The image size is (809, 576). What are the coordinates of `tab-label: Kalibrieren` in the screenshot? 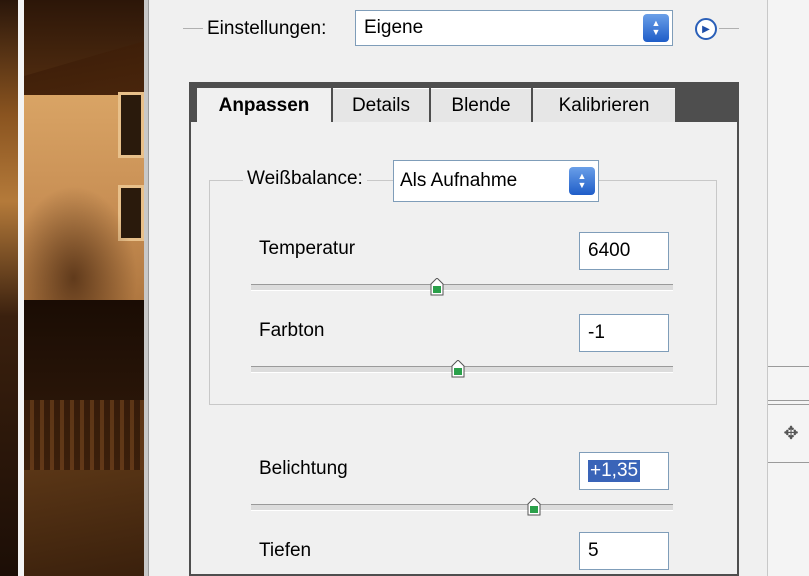 It's located at (604, 105).